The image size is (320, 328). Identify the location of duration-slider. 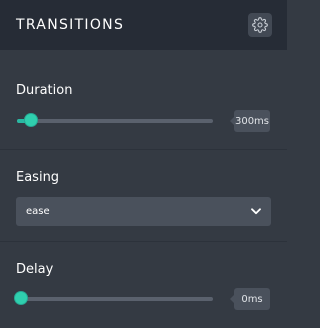
(115, 121).